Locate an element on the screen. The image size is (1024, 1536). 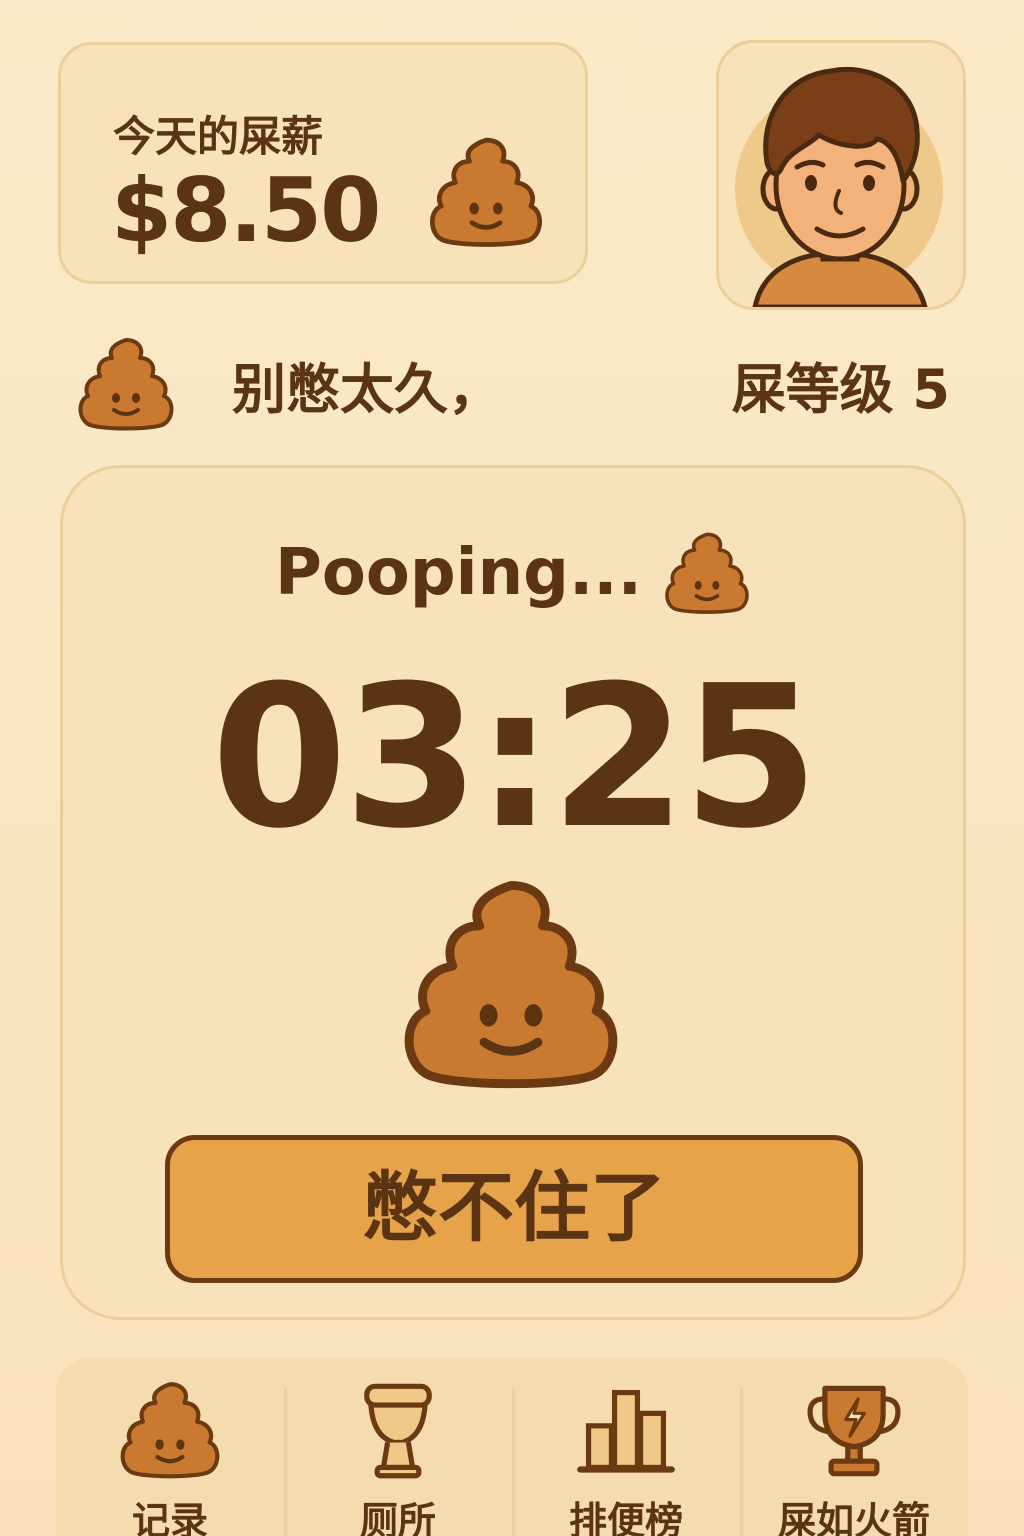
nav-item-toilet: 厕所 is located at coordinates (398, 1447).